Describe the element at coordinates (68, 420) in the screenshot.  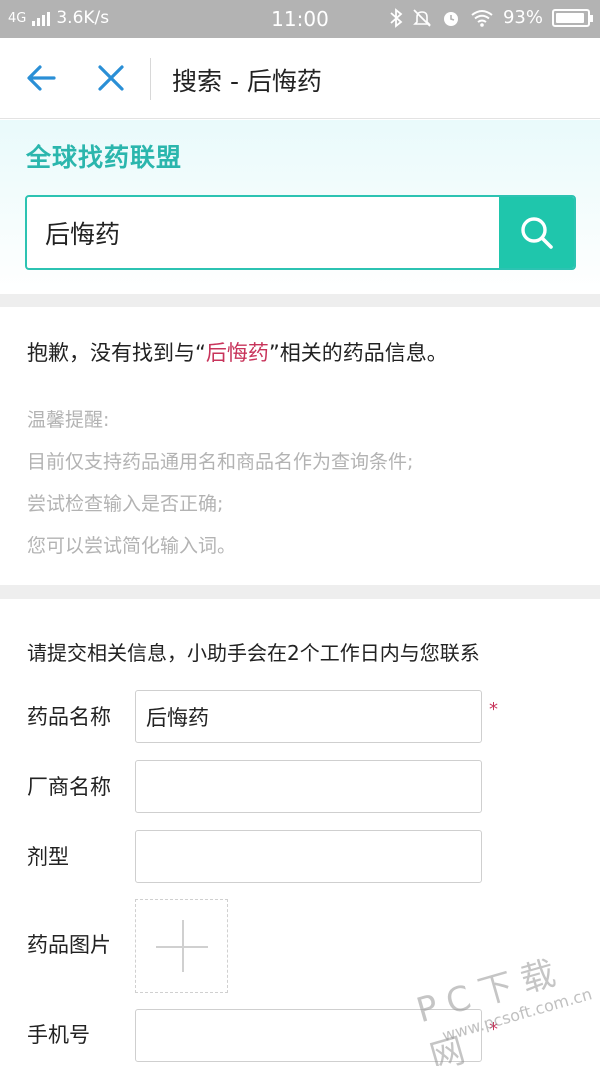
I see `tip-title: 温馨提醒:` at that location.